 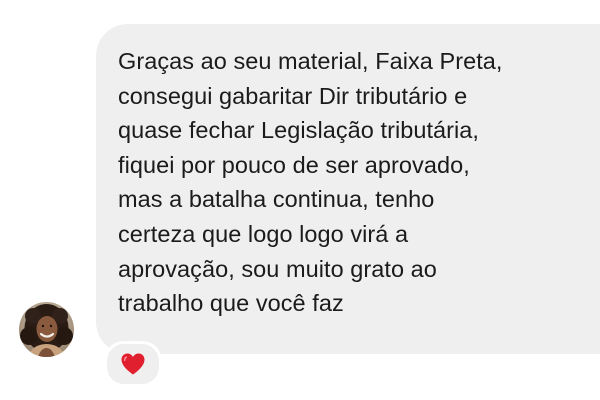 I want to click on avatar, so click(x=46, y=329).